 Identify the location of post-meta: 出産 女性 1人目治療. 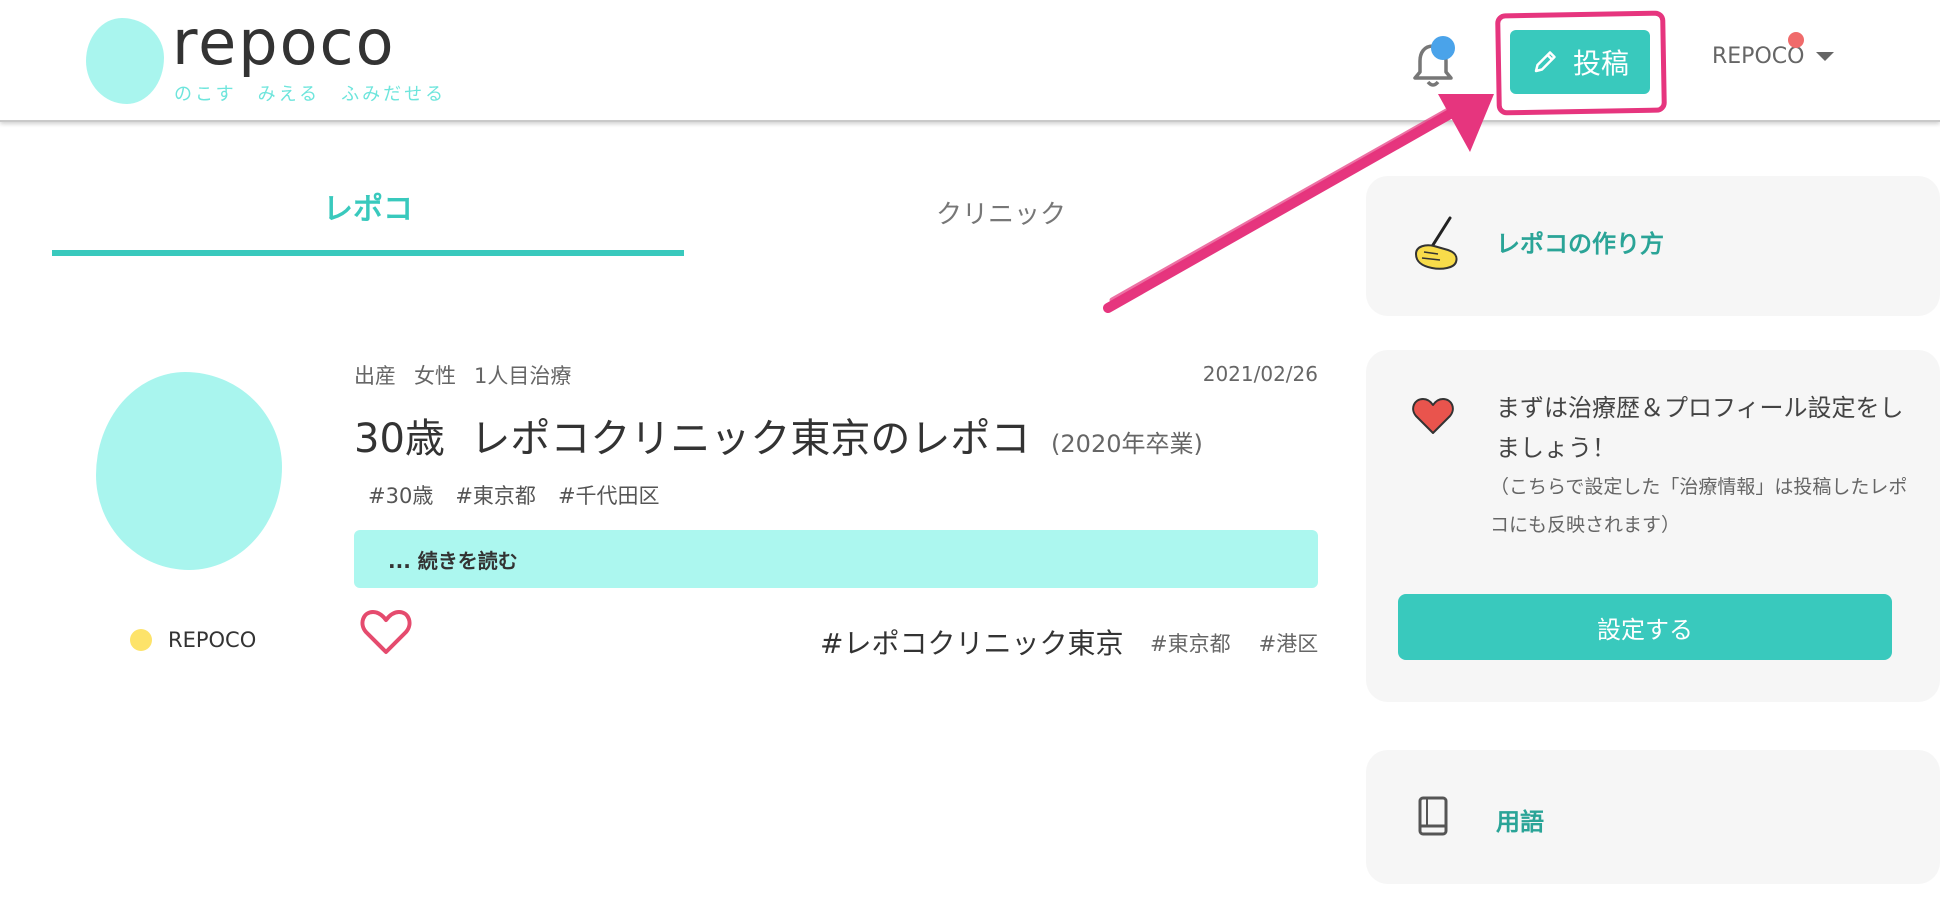
(462, 375).